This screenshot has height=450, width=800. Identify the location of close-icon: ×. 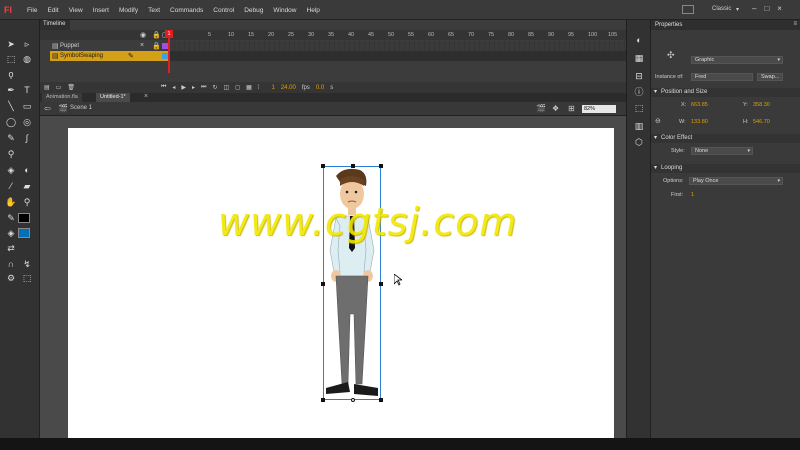
(779, 8).